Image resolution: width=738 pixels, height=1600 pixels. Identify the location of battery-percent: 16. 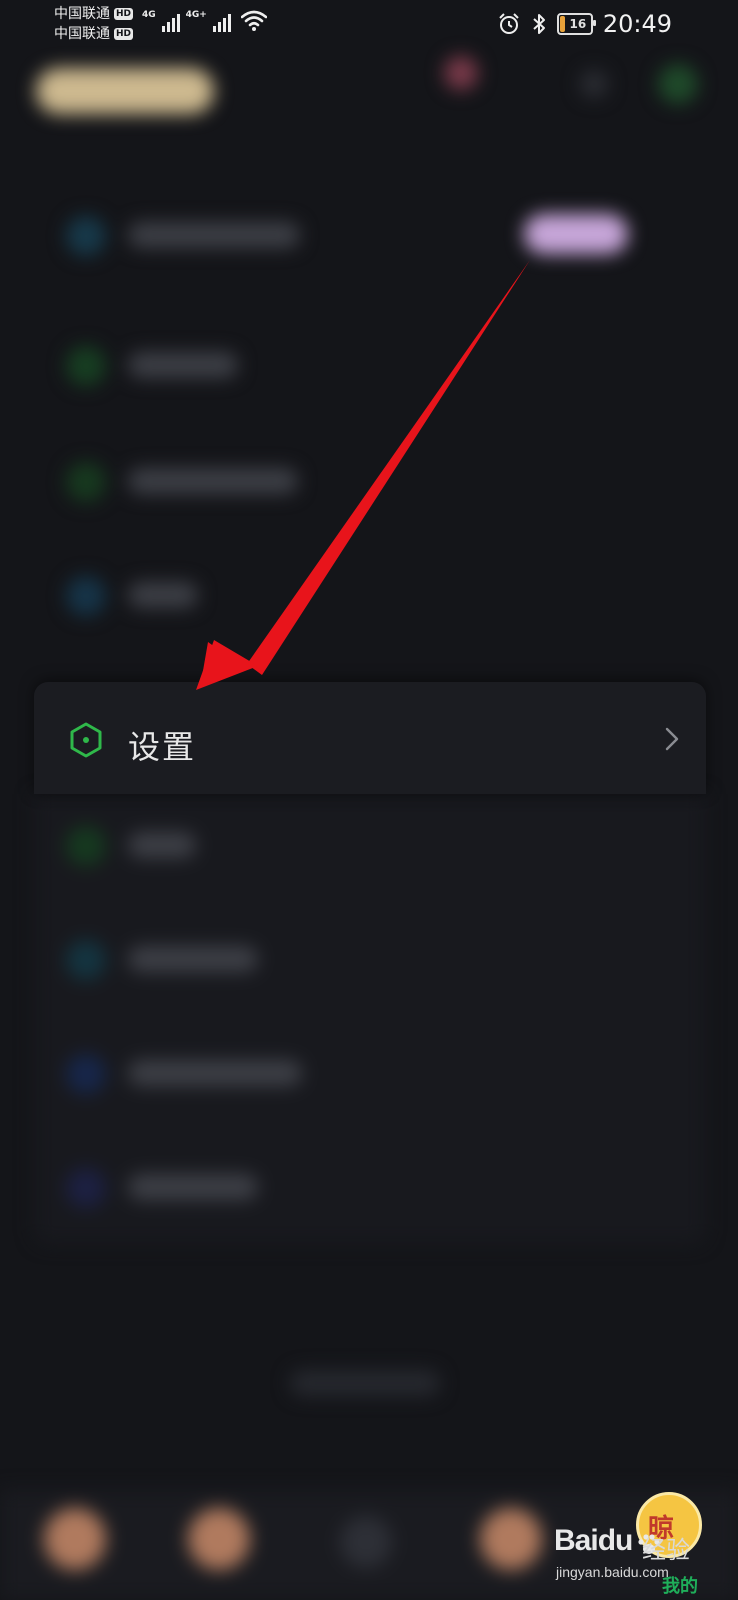
(578, 24).